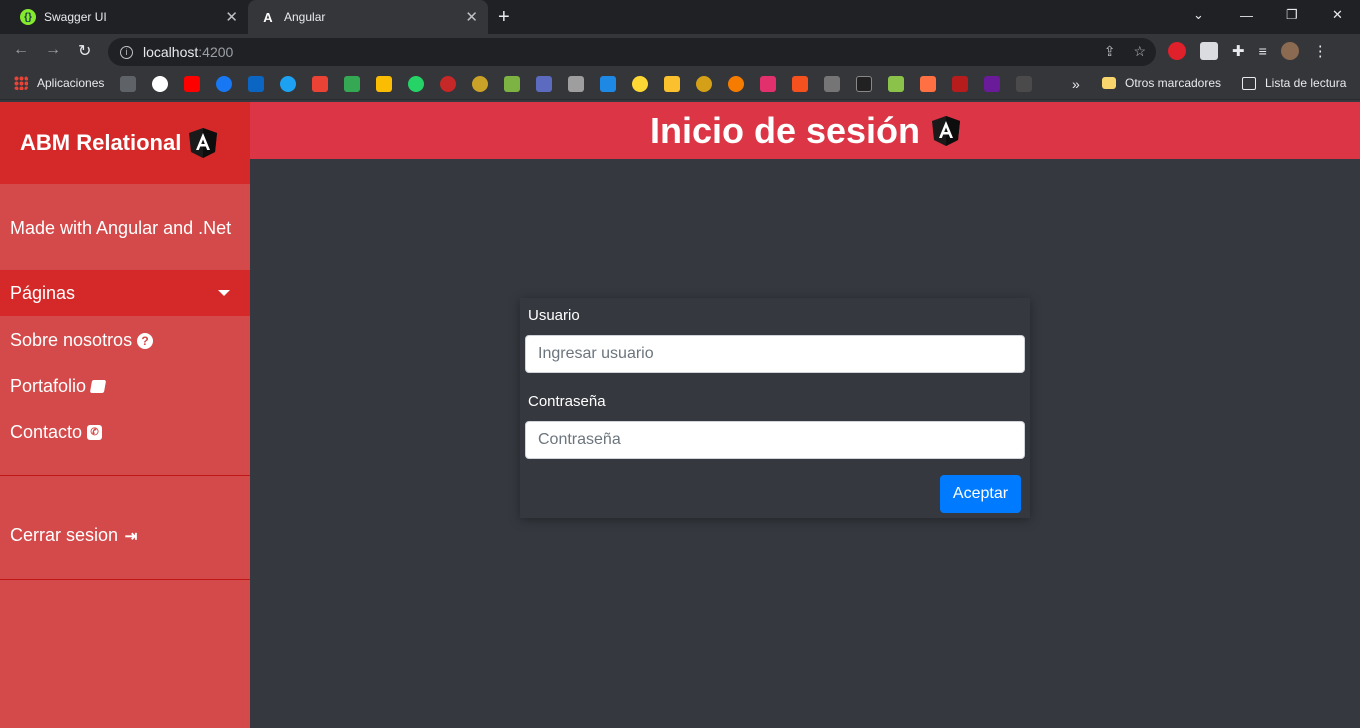 The image size is (1360, 728). What do you see at coordinates (1238, 51) in the screenshot?
I see `puzzle-icon: ✚` at bounding box center [1238, 51].